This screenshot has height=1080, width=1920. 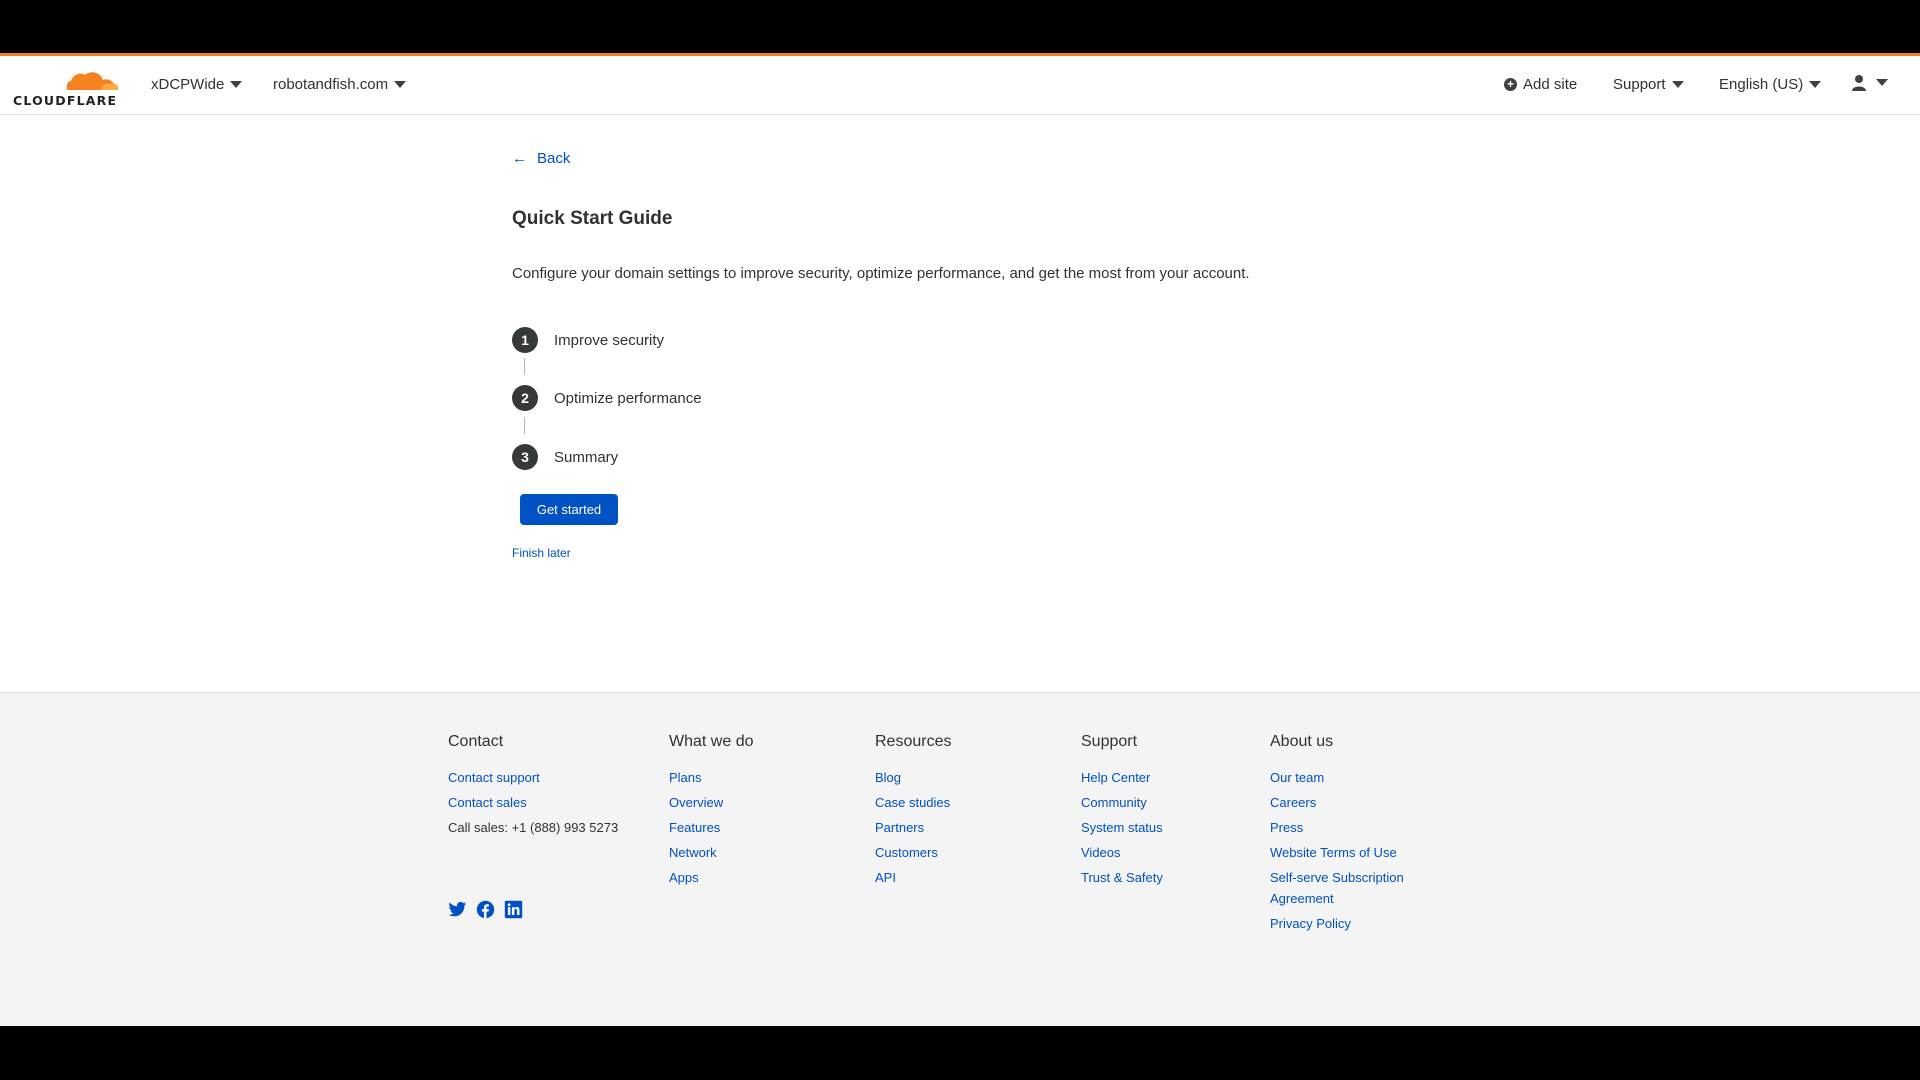 What do you see at coordinates (696, 877) in the screenshot?
I see `footer-link-apps: Apps` at bounding box center [696, 877].